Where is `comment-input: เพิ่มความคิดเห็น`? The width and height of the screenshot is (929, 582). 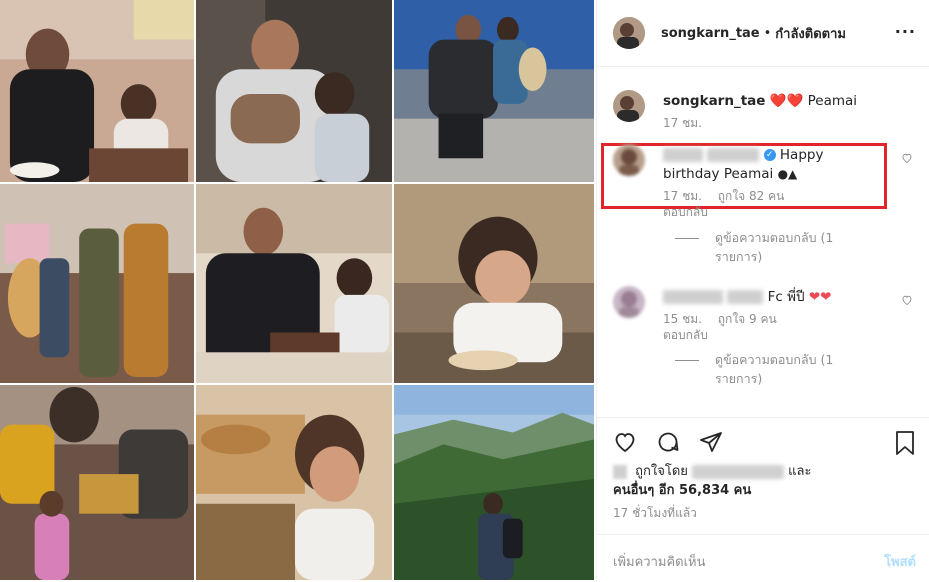 comment-input: เพิ่มความคิดเห็น is located at coordinates (659, 561).